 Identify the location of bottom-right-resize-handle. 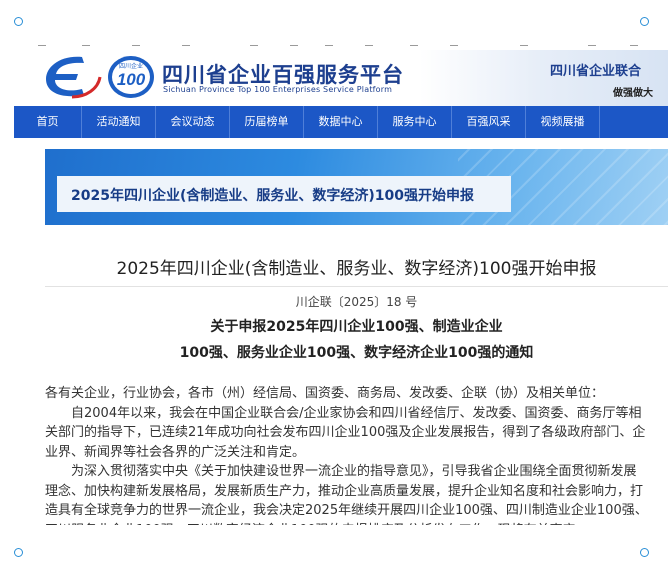
(644, 552).